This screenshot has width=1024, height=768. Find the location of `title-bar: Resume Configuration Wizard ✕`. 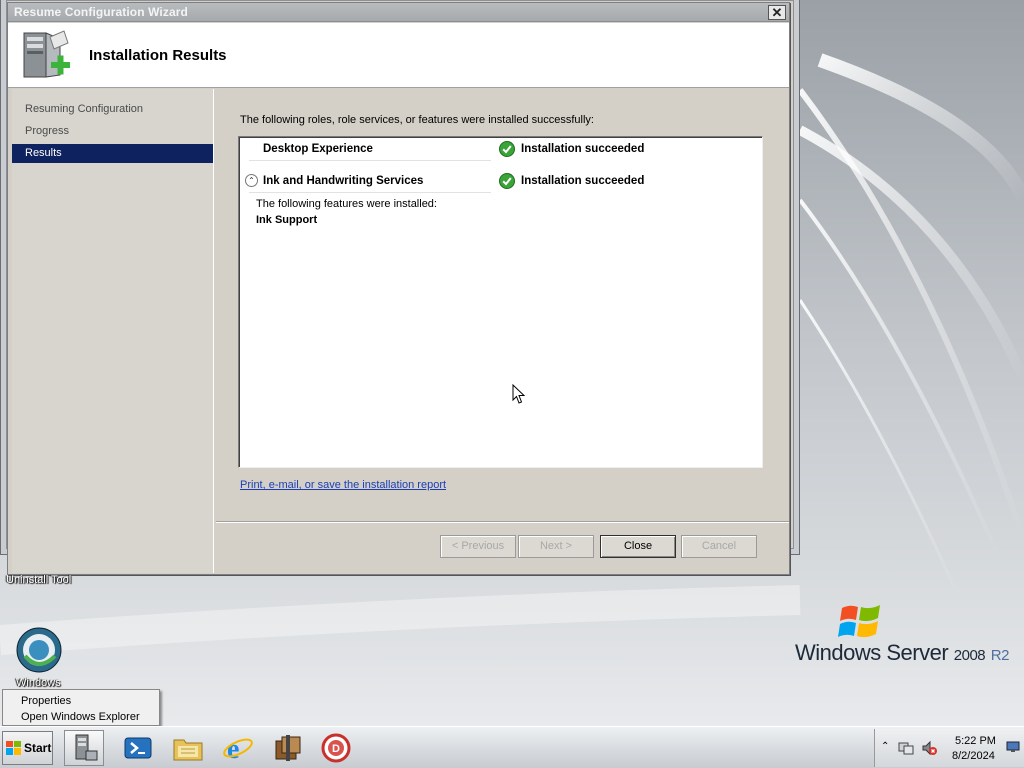

title-bar: Resume Configuration Wizard ✕ is located at coordinates (398, 12).